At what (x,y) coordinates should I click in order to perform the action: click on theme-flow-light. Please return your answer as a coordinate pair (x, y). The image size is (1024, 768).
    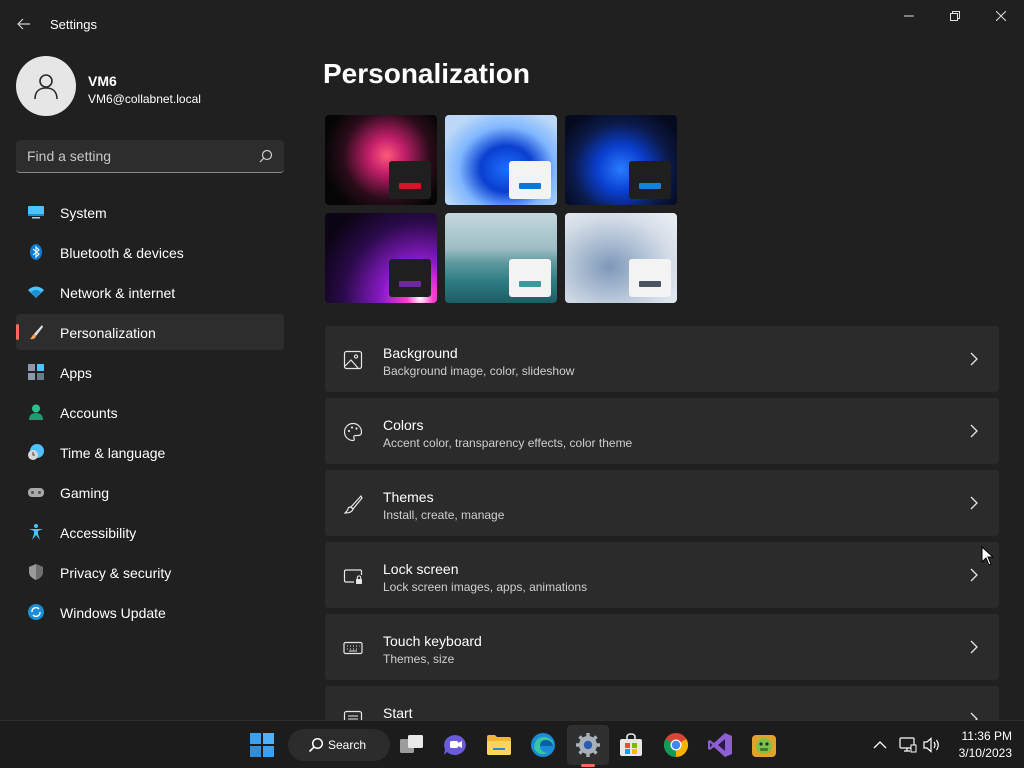
    Looking at the image, I should click on (621, 258).